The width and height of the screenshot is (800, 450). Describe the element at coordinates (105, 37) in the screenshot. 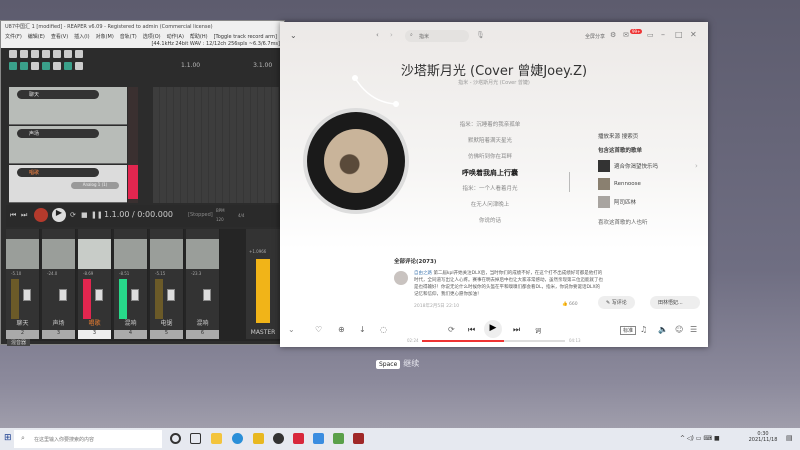

I see `menu-item: 对象(M)` at that location.